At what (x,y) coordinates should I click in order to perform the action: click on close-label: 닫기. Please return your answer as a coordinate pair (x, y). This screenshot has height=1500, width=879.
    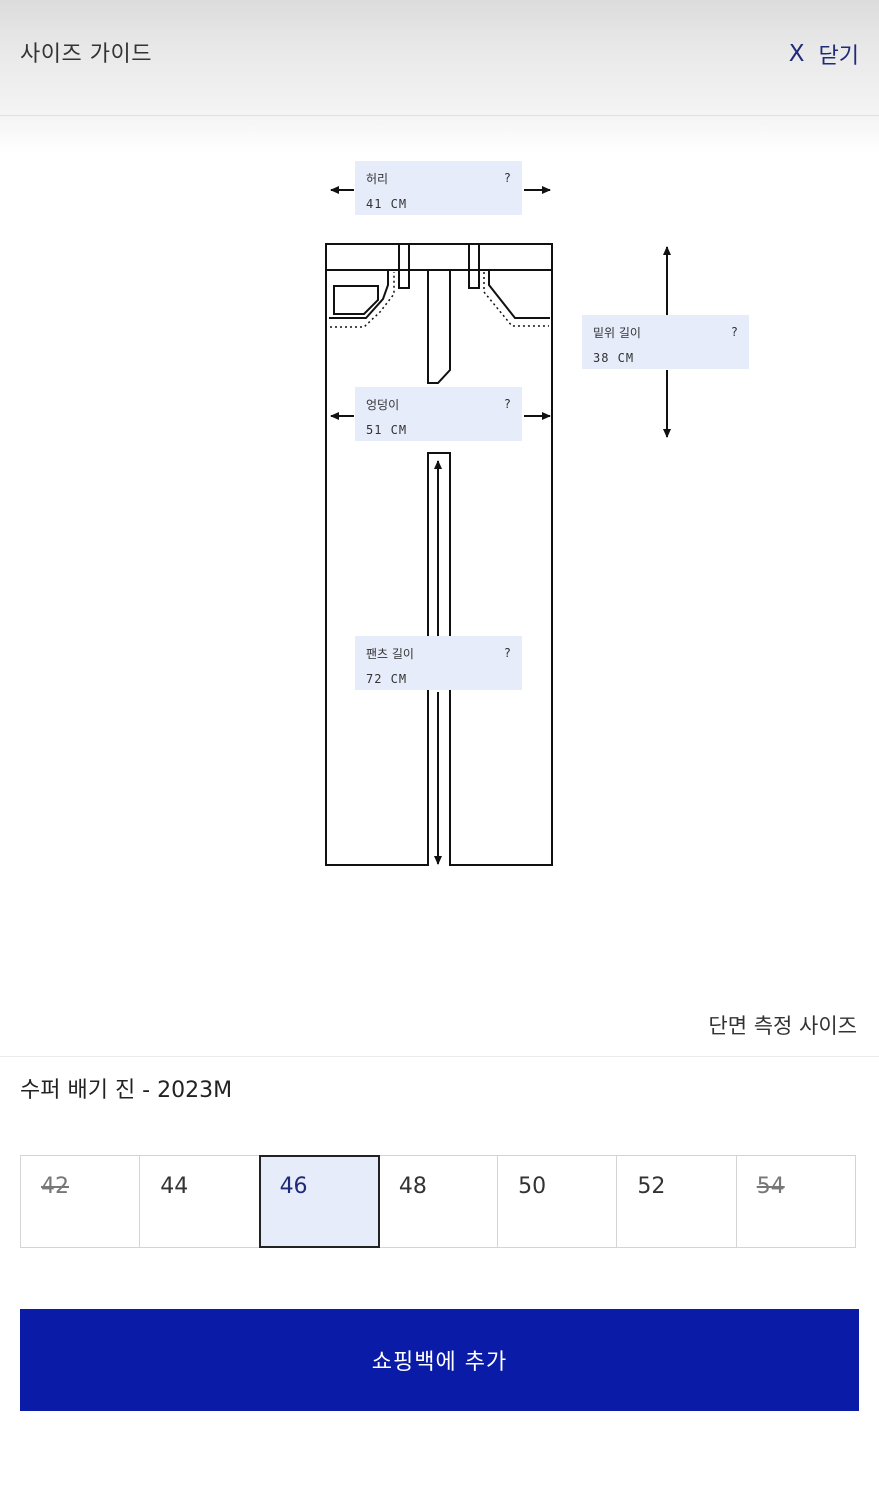
    Looking at the image, I should click on (839, 54).